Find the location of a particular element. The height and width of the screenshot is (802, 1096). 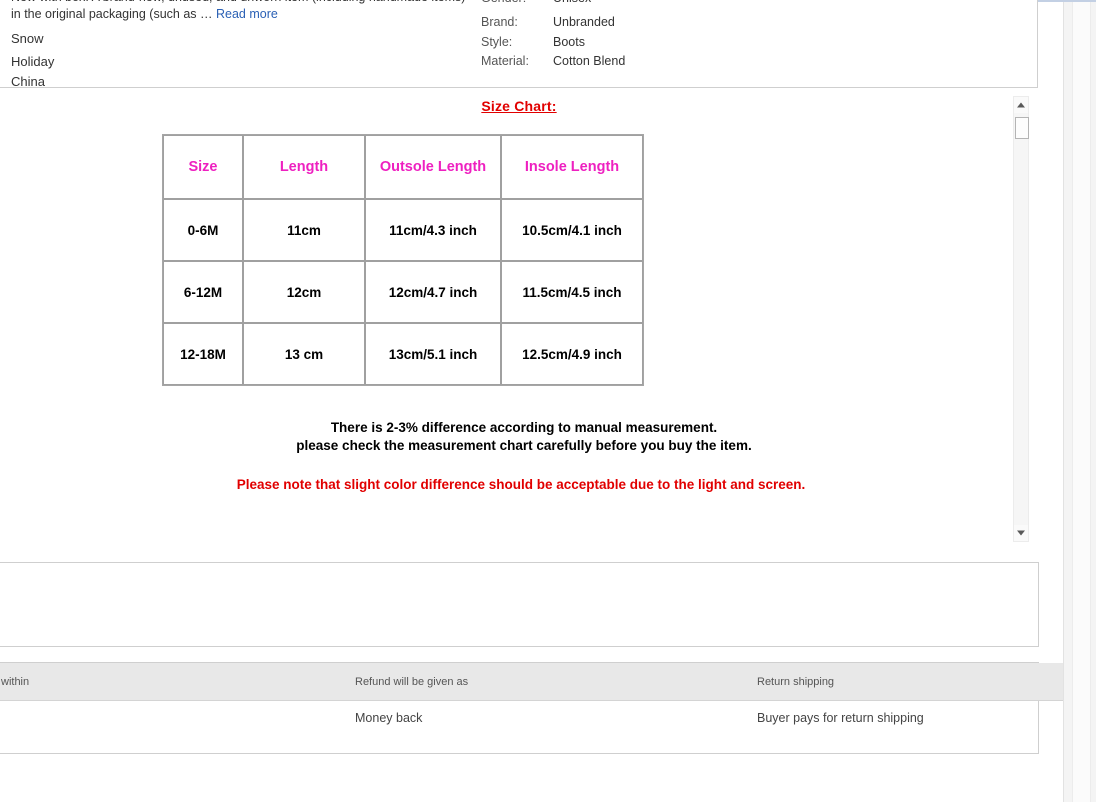

length-cell: 13 cm is located at coordinates (304, 354).